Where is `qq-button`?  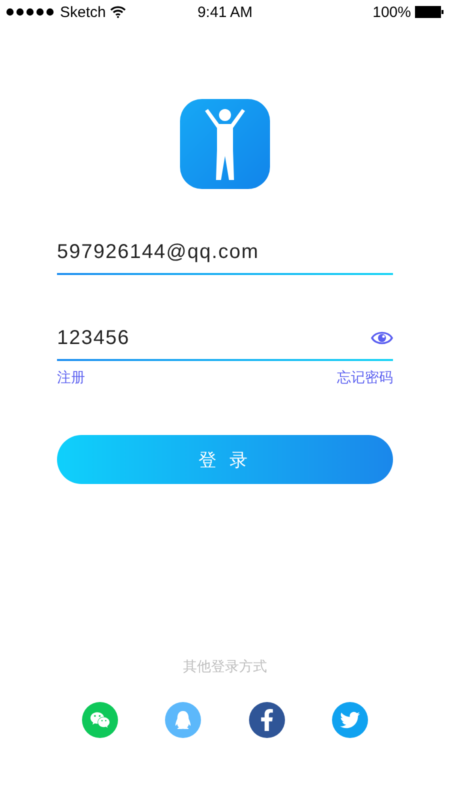
qq-button is located at coordinates (183, 720).